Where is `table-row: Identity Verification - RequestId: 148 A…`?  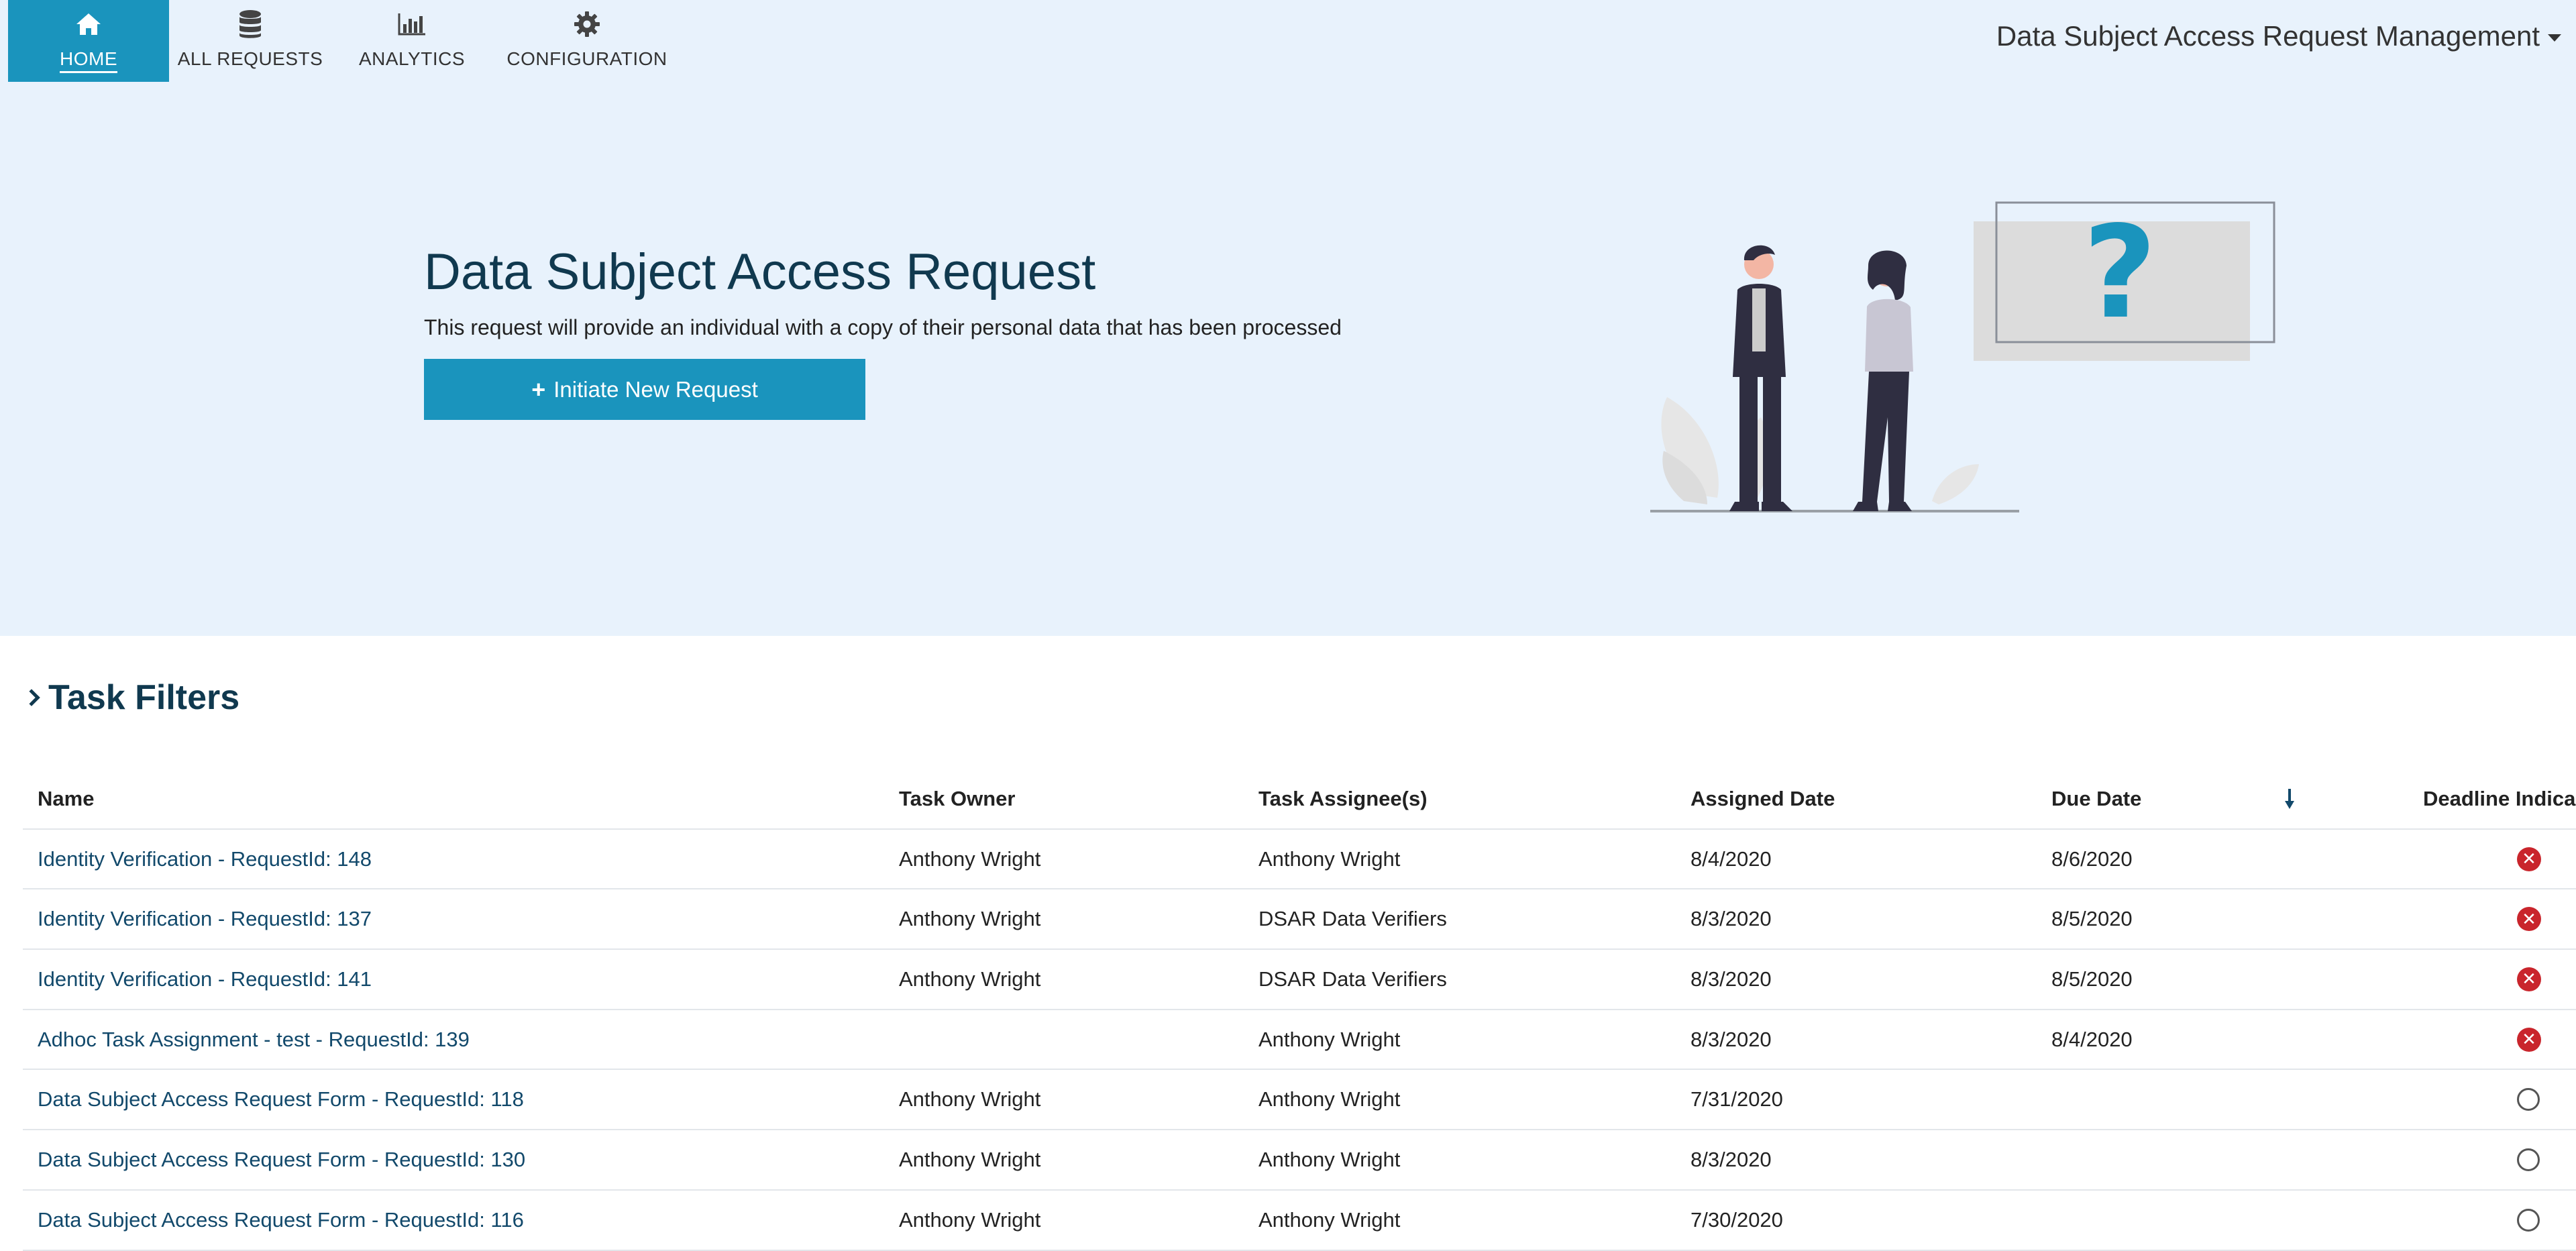 table-row: Identity Verification - RequestId: 148 A… is located at coordinates (1299, 860).